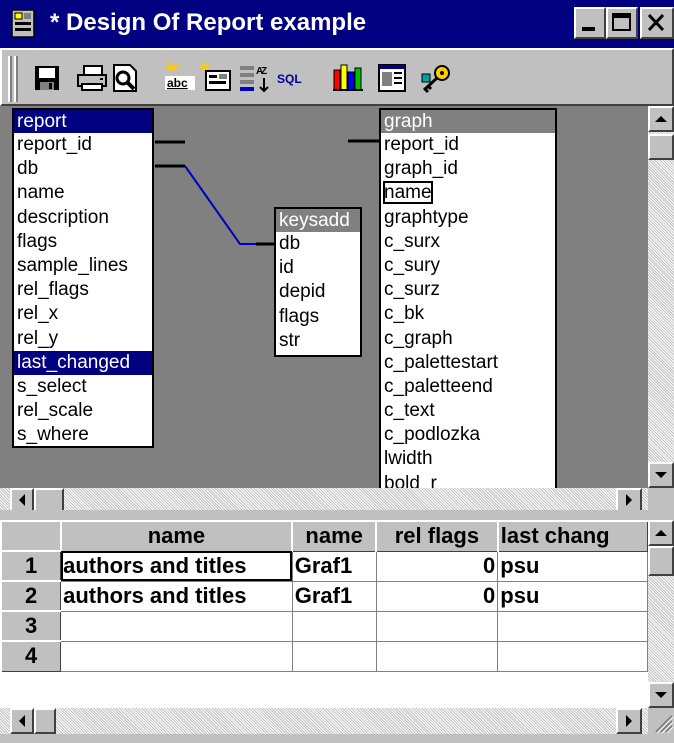 The height and width of the screenshot is (743, 674). What do you see at coordinates (661, 695) in the screenshot?
I see `grid-scroll-down-button` at bounding box center [661, 695].